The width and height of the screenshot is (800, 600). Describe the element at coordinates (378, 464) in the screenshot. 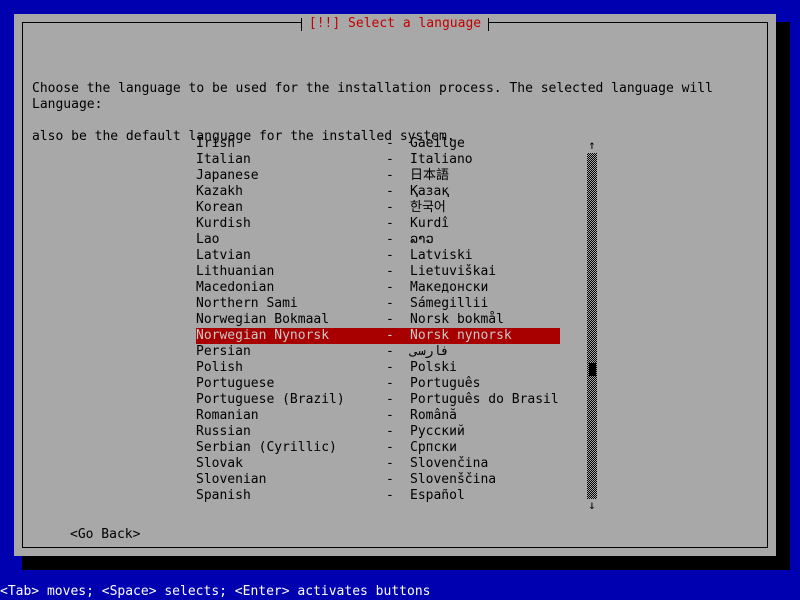

I see `language-list-item: Slovak - Slovenčina` at that location.